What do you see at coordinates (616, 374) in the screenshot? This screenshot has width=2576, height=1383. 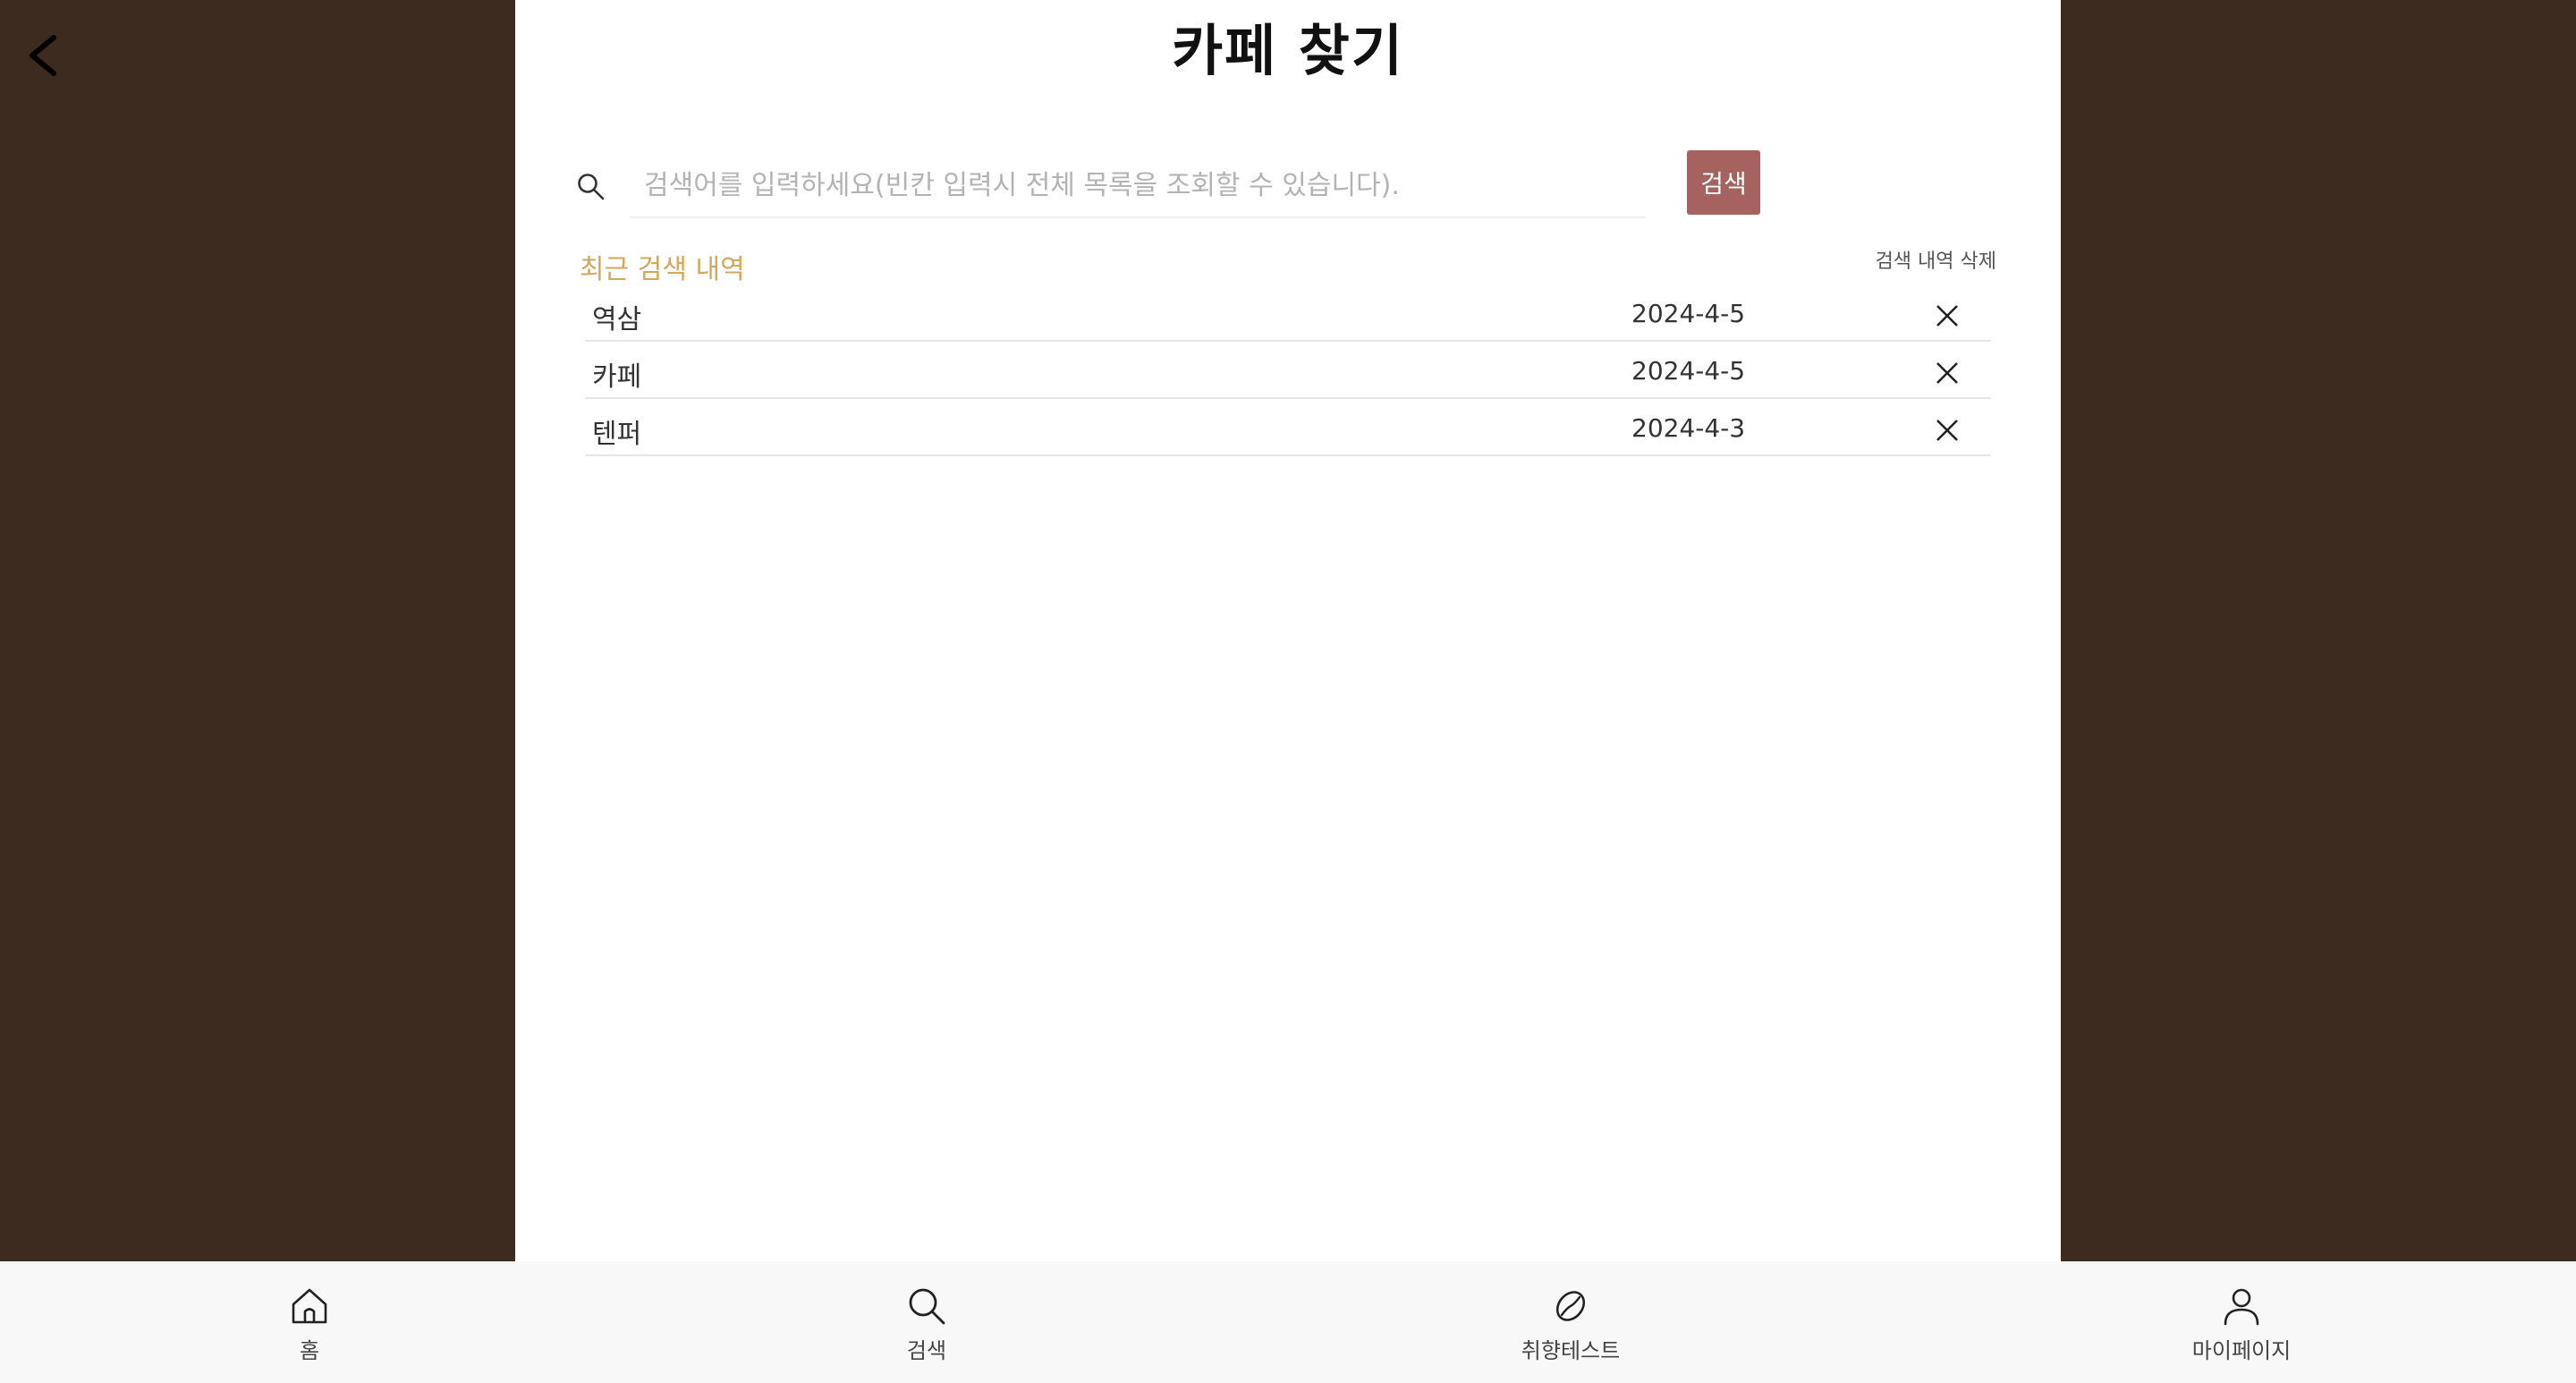 I see `search-term: 카페` at bounding box center [616, 374].